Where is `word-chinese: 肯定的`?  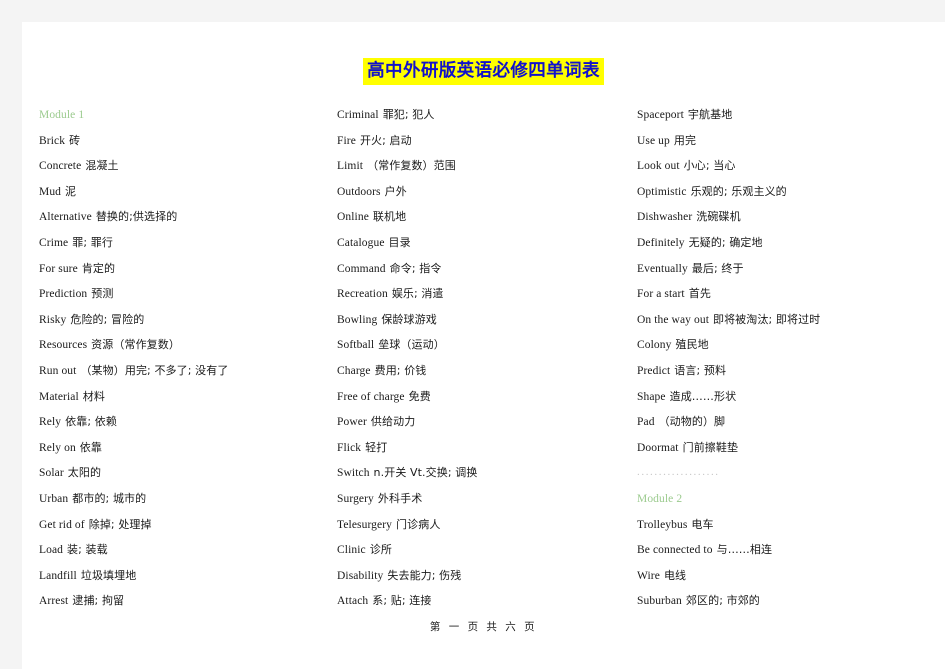
word-chinese: 肯定的 is located at coordinates (98, 268).